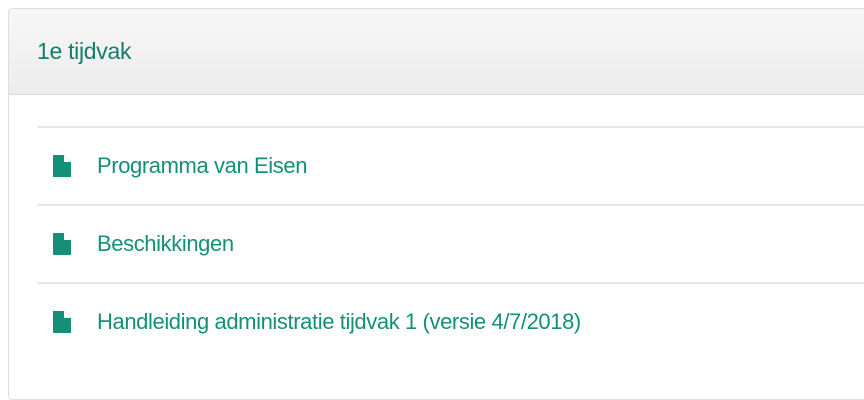 The width and height of the screenshot is (864, 400). Describe the element at coordinates (84, 51) in the screenshot. I see `panel-title: 1e tijdvak` at that location.